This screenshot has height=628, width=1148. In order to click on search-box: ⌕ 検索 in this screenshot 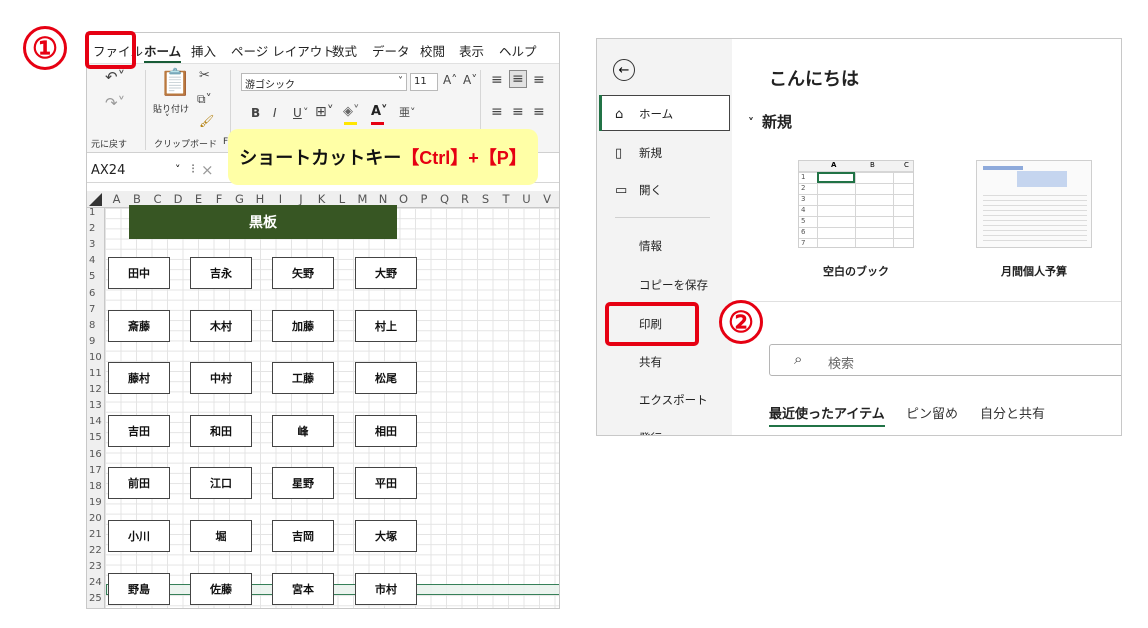, I will do `click(945, 360)`.